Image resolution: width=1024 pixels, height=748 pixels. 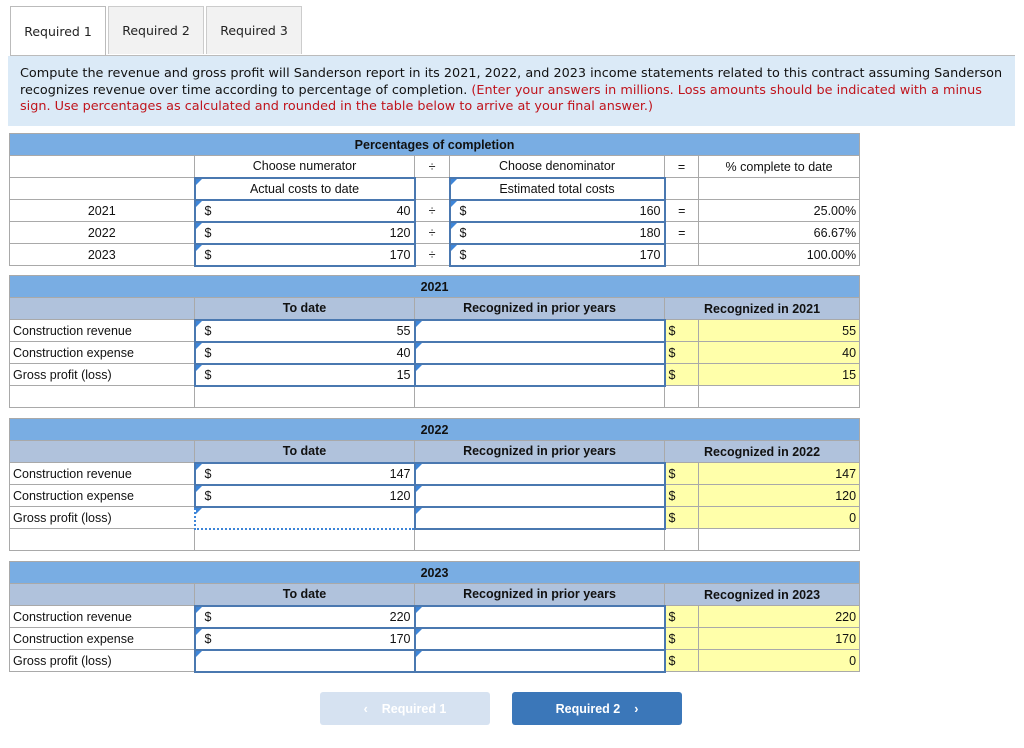 I want to click on numerator-input: $40, so click(x=304, y=210).